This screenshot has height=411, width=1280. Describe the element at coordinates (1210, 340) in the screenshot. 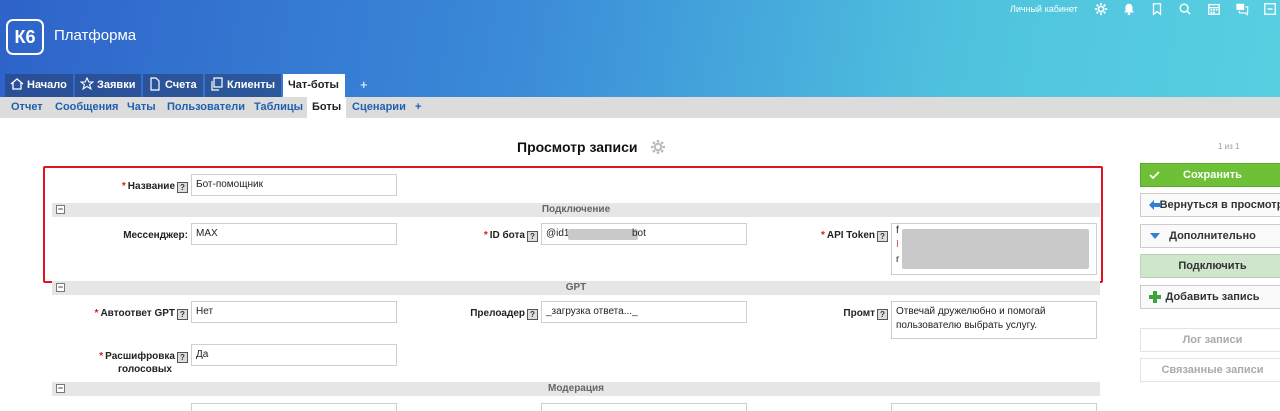

I see `record-log-button: Лог записи` at that location.